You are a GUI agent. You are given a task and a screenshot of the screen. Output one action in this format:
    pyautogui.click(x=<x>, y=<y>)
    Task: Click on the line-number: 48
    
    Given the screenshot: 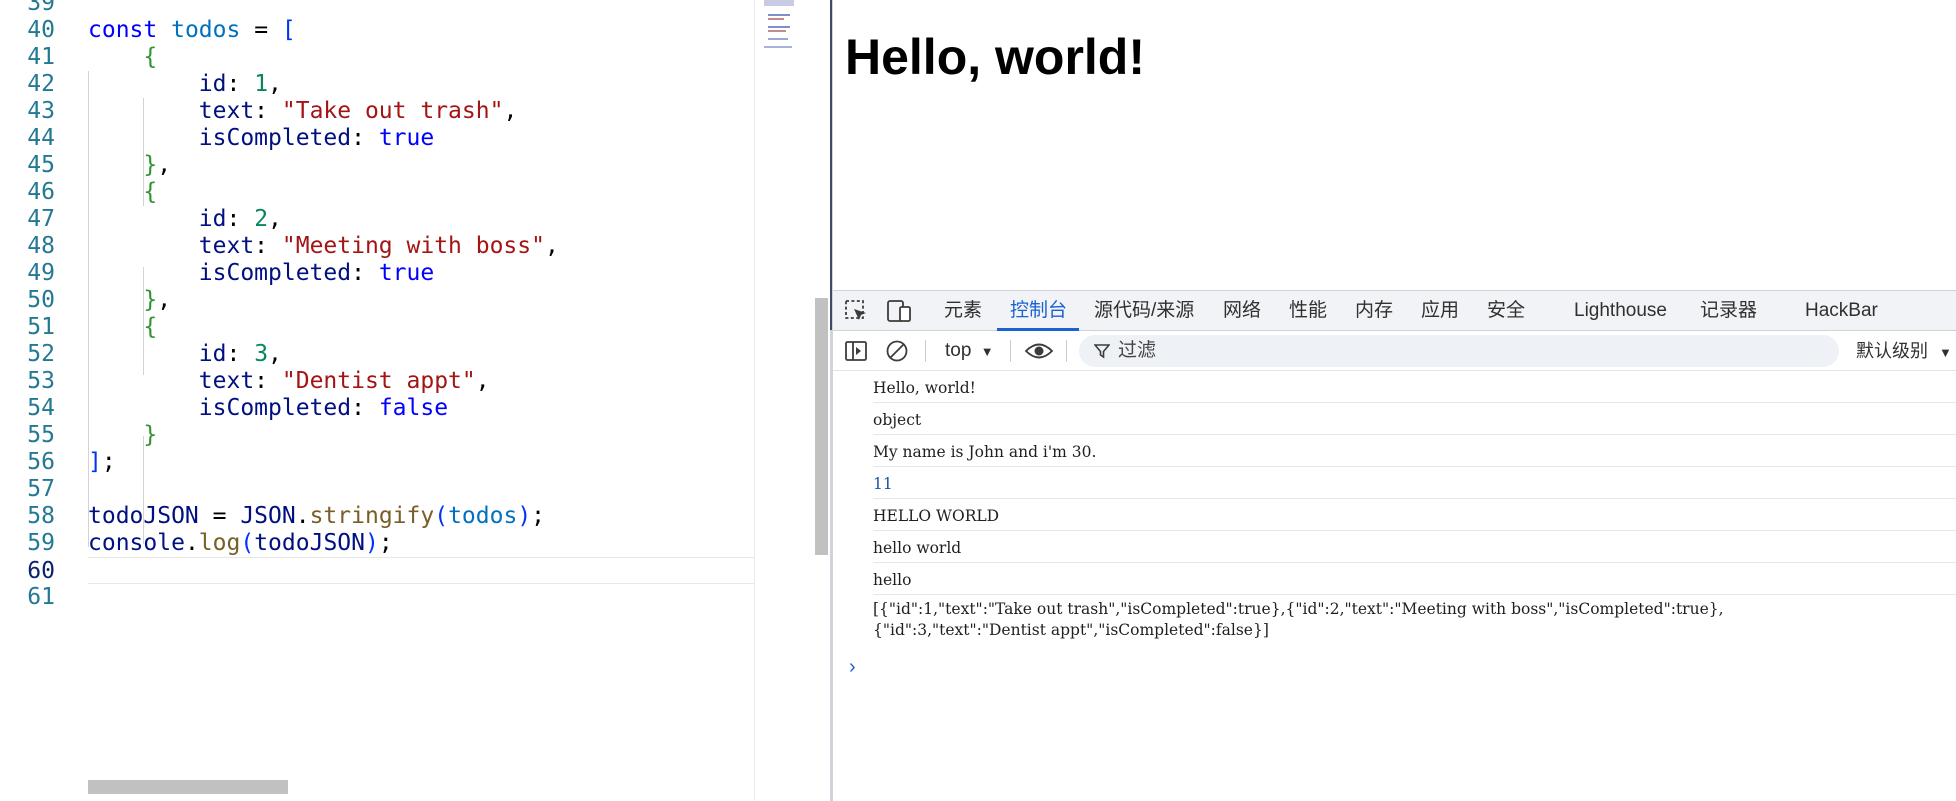 What is the action you would take?
    pyautogui.click(x=41, y=246)
    